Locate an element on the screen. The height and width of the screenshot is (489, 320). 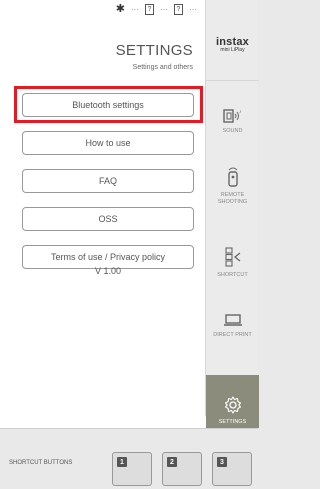
shortcut-number: 1 is located at coordinates (122, 462).